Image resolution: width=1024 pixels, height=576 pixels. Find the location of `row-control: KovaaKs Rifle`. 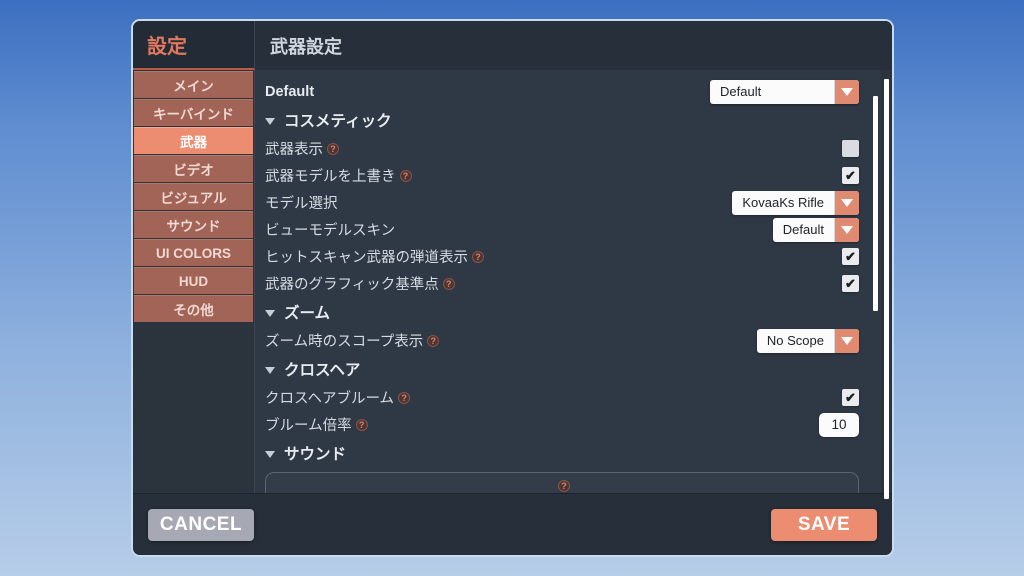

row-control: KovaaKs Rifle is located at coordinates (795, 202).